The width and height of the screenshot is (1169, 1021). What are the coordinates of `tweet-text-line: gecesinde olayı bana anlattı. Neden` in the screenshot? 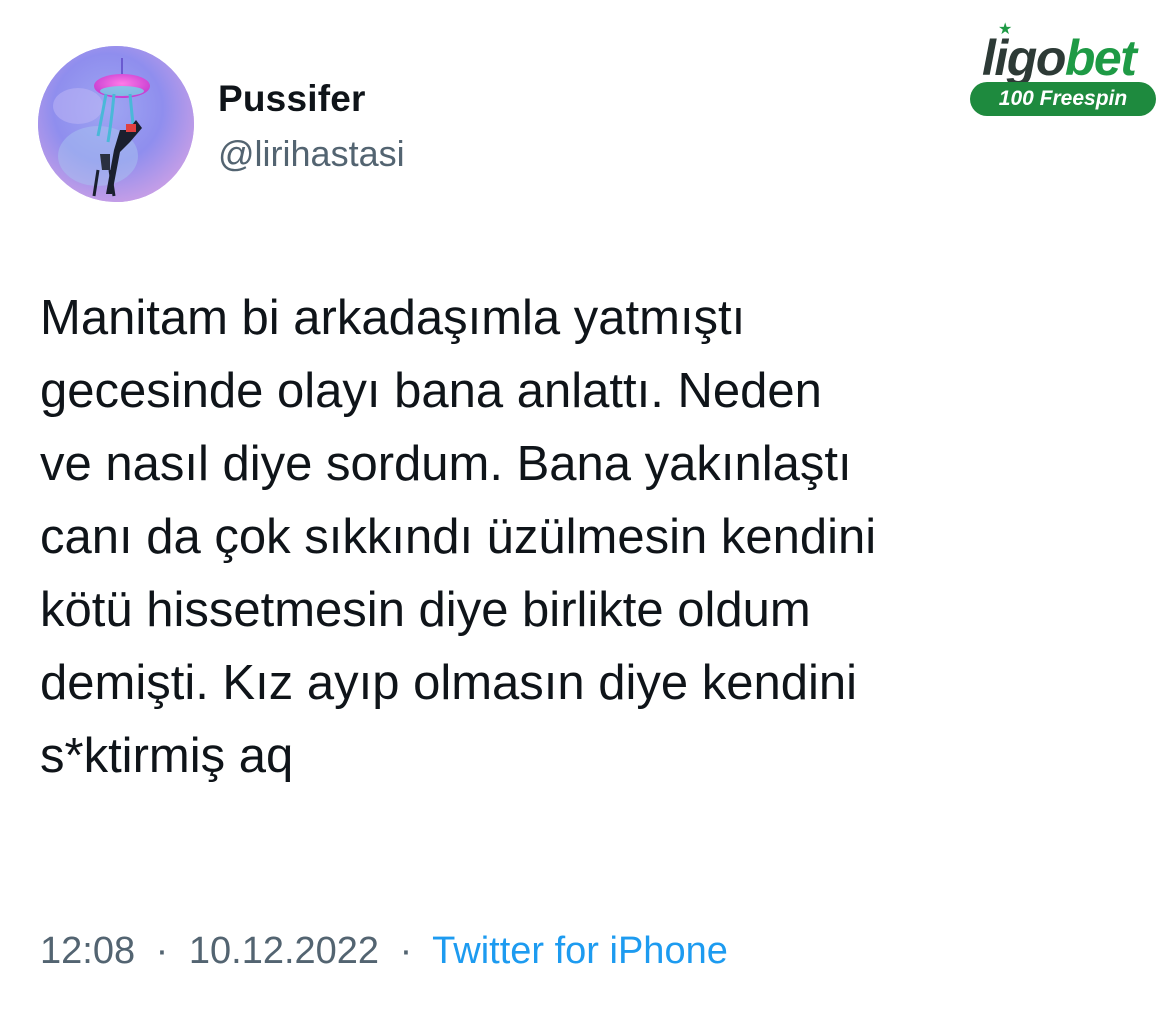 It's located at (431, 391).